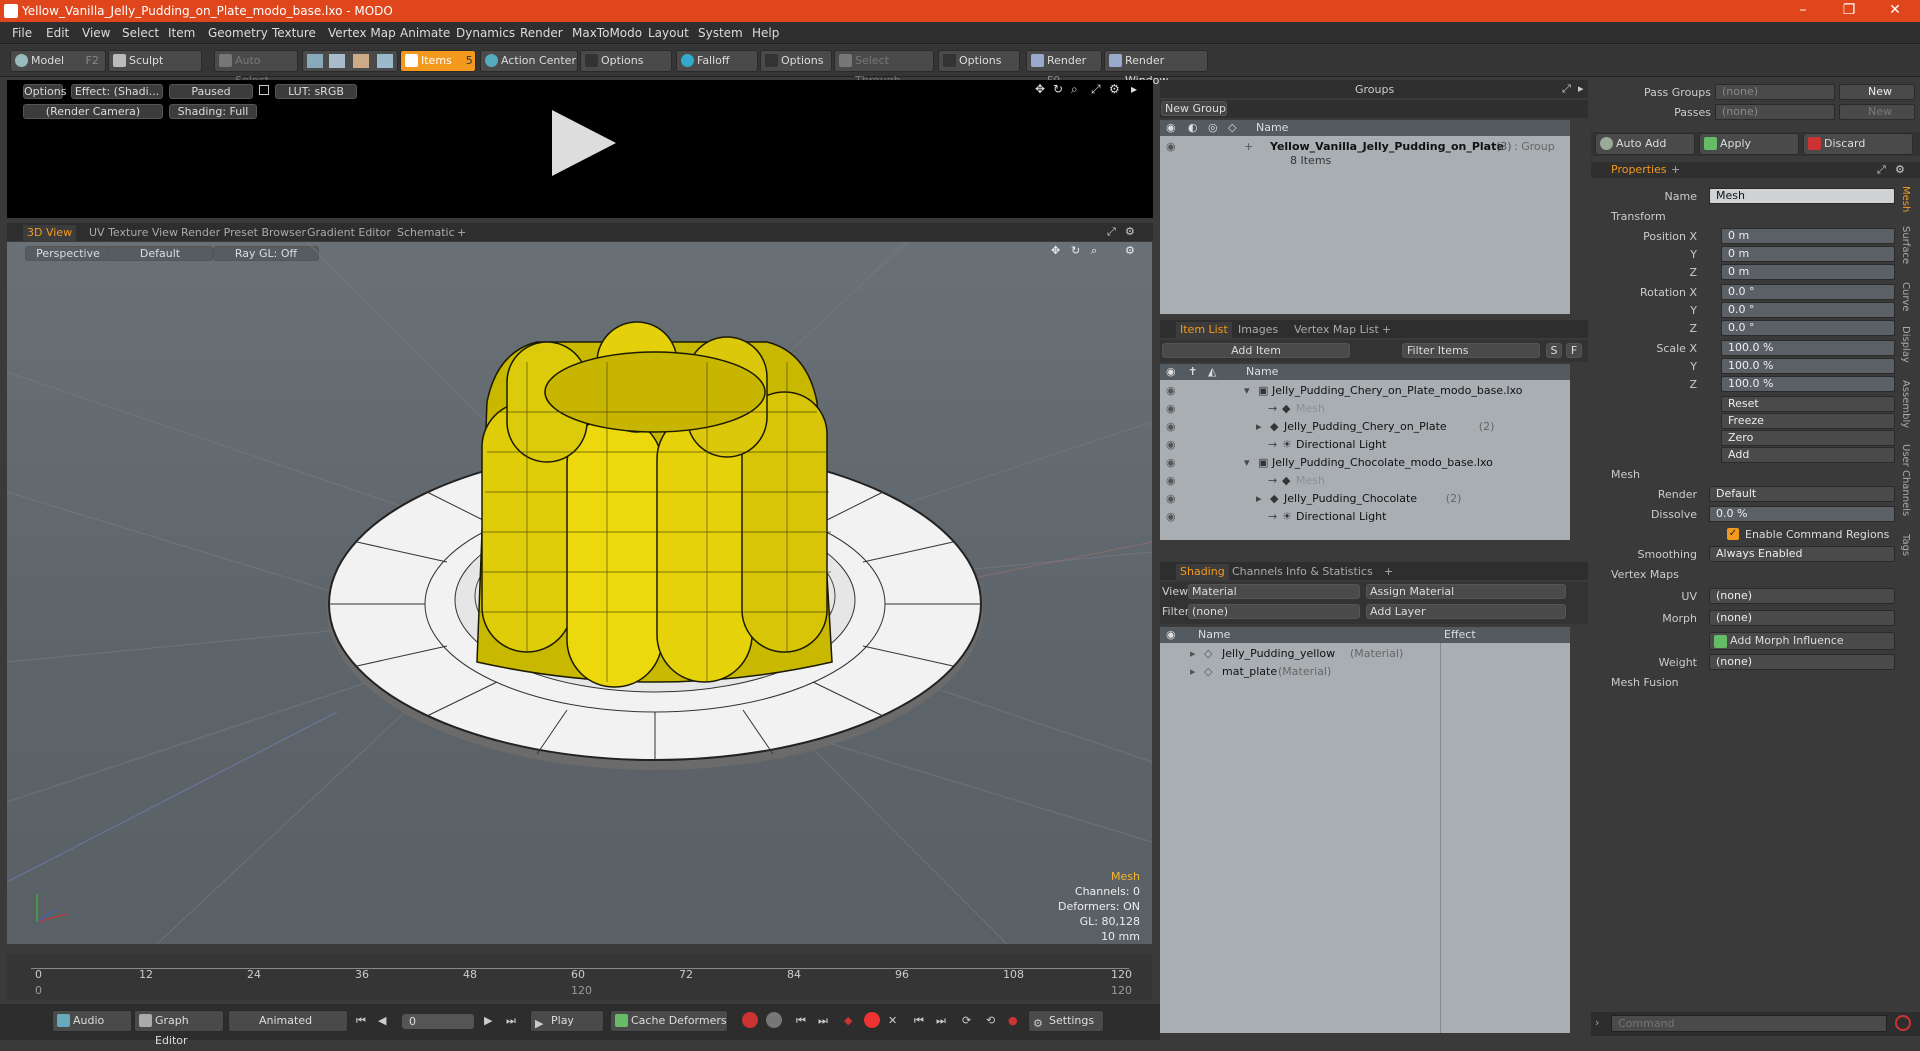 The image size is (1920, 1051). Describe the element at coordinates (93, 111) in the screenshot. I see `render-camera-dropdown: (Render Camera)` at that location.